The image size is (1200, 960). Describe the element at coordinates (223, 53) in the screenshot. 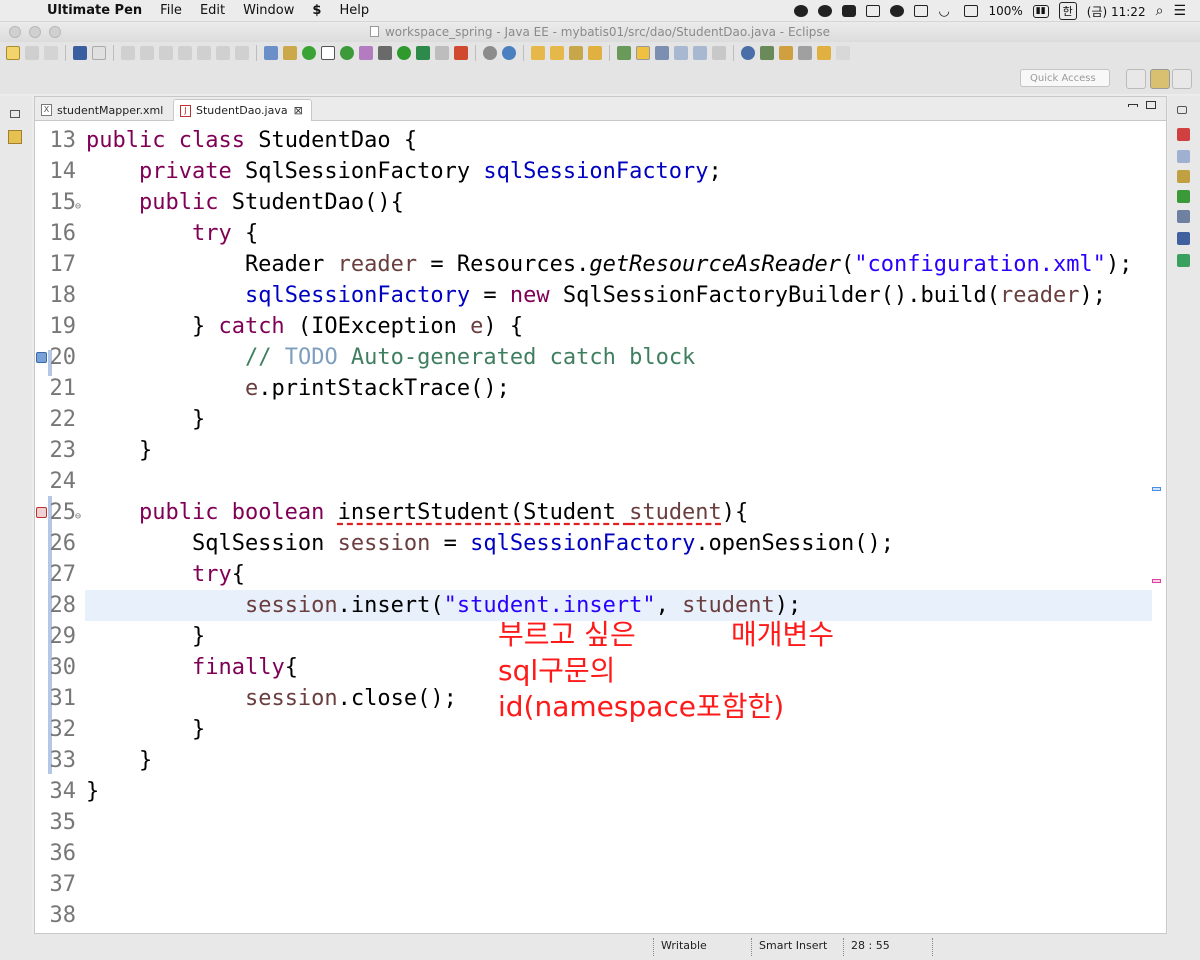

I see `step-over-icon` at that location.